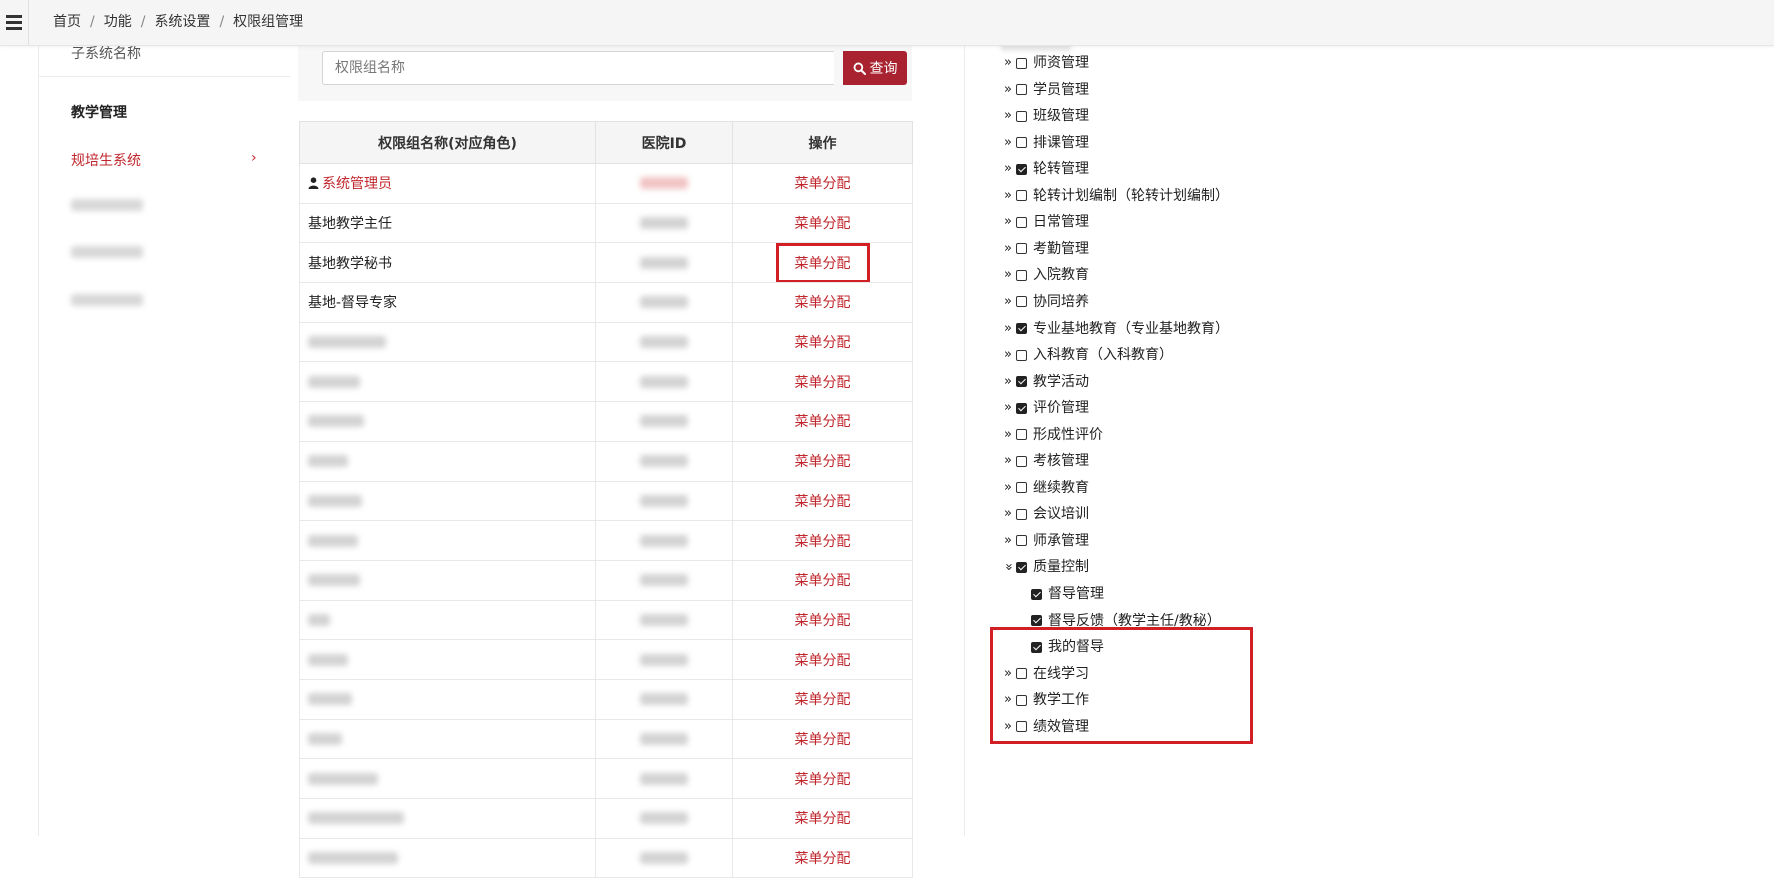 Image resolution: width=1774 pixels, height=878 pixels. Describe the element at coordinates (1045, 674) in the screenshot. I see `tree-item: » 在线学习` at that location.